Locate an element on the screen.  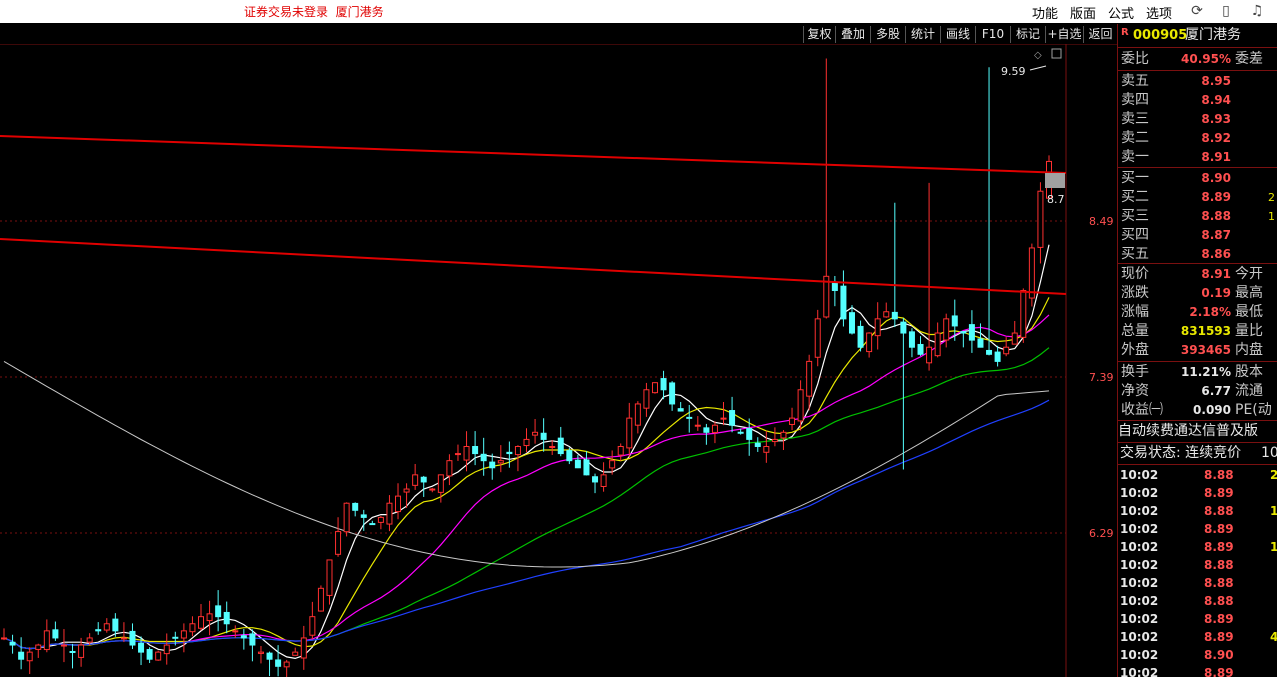
trendline-upper is located at coordinates (533, 154).